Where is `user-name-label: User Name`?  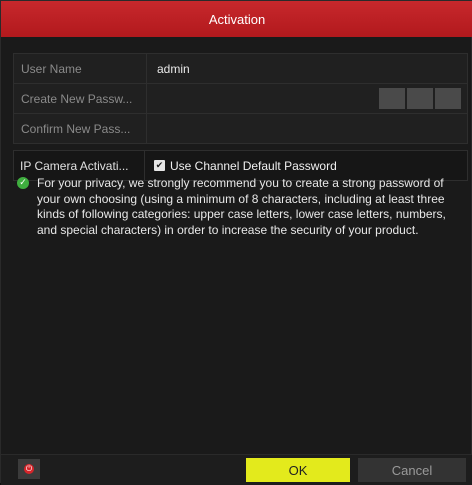
user-name-label: User Name is located at coordinates (80, 68).